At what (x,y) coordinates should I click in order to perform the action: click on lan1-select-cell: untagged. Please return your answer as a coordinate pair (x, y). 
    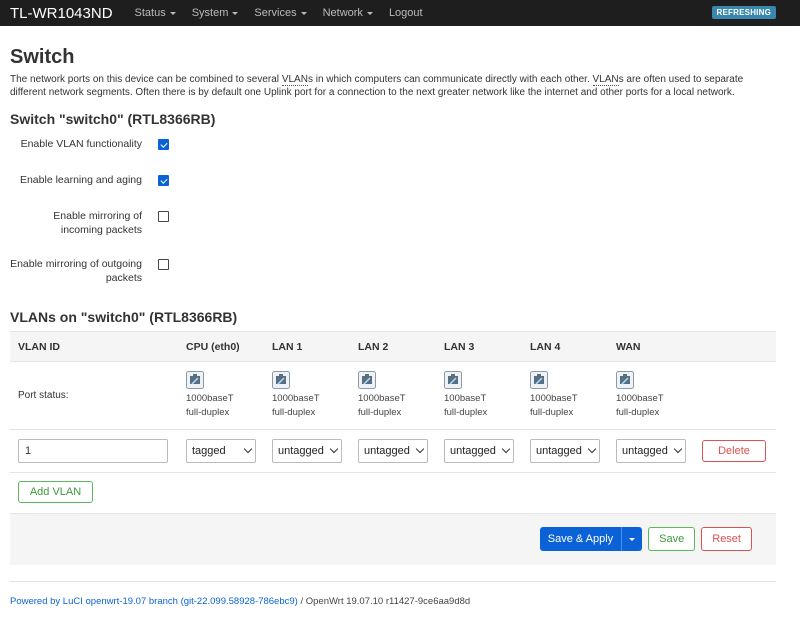
    Looking at the image, I should click on (307, 450).